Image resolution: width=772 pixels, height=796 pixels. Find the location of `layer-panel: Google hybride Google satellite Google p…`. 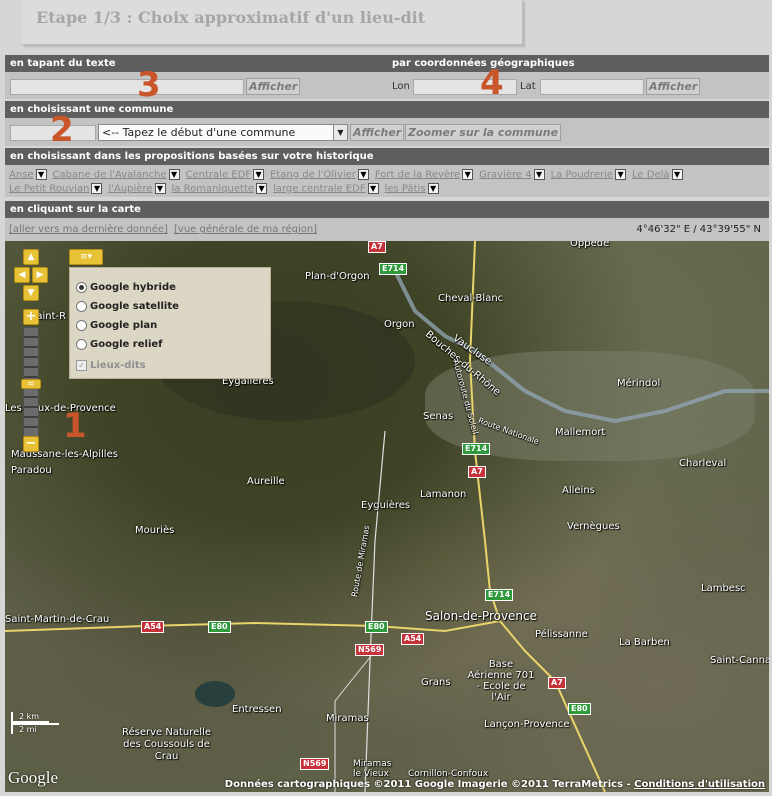

layer-panel: Google hybride Google satellite Google p… is located at coordinates (170, 323).